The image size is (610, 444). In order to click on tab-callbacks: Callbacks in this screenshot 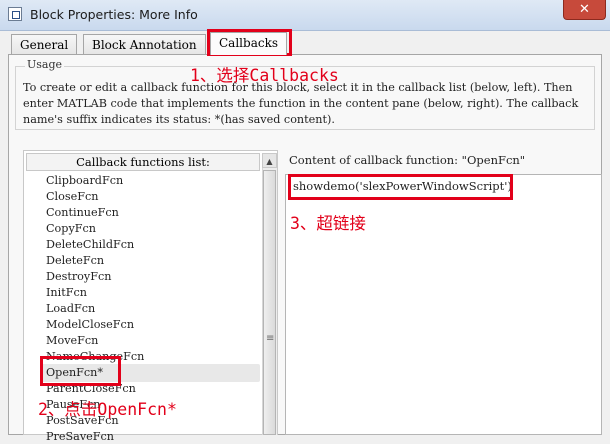, I will do `click(248, 43)`.